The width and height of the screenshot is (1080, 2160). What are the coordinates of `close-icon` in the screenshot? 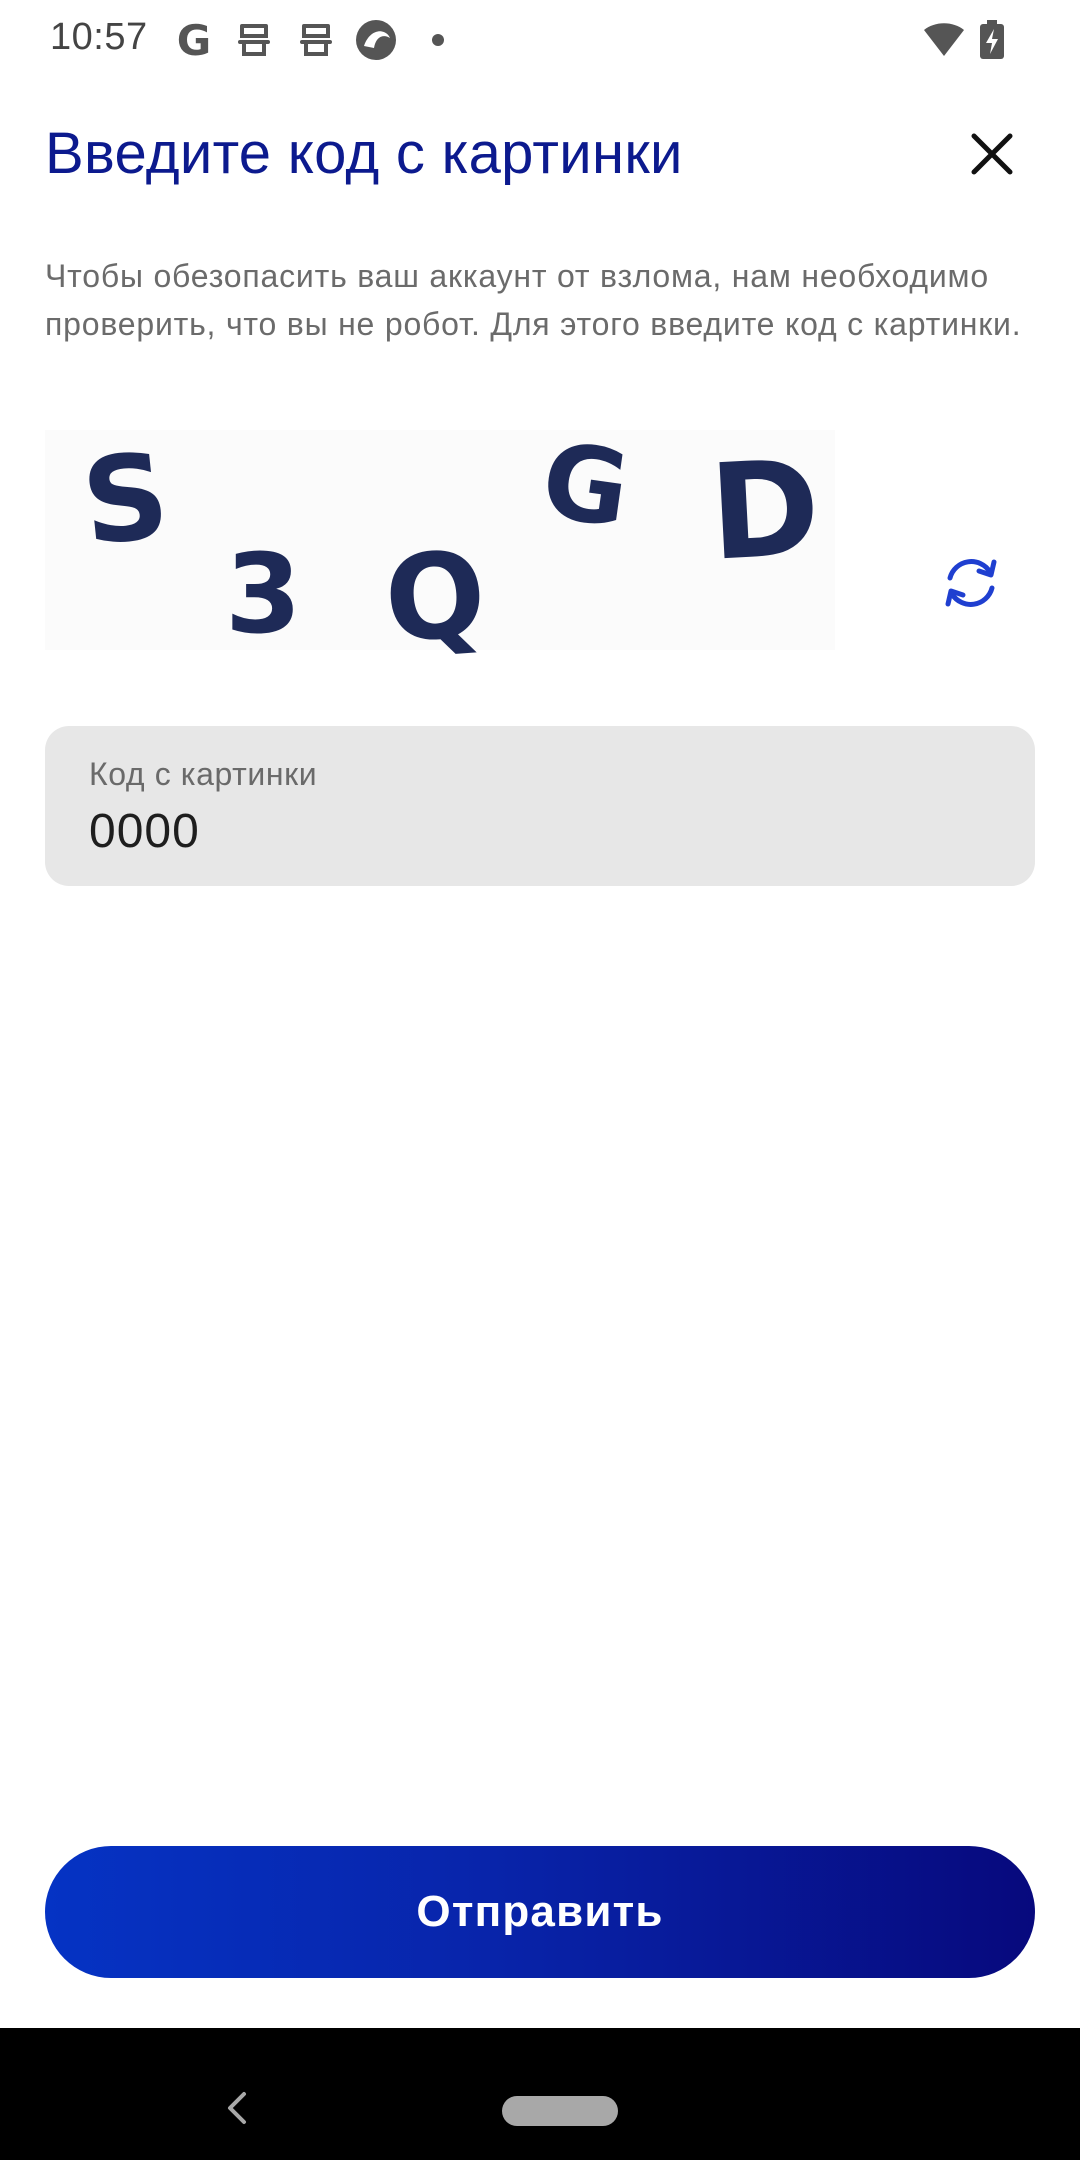 It's located at (992, 154).